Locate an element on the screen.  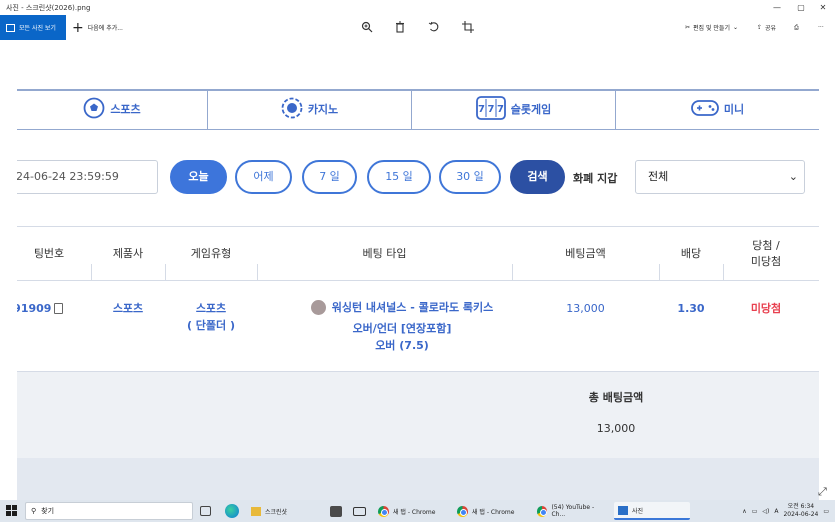
more-options-icon: ··· is located at coordinates (821, 27).